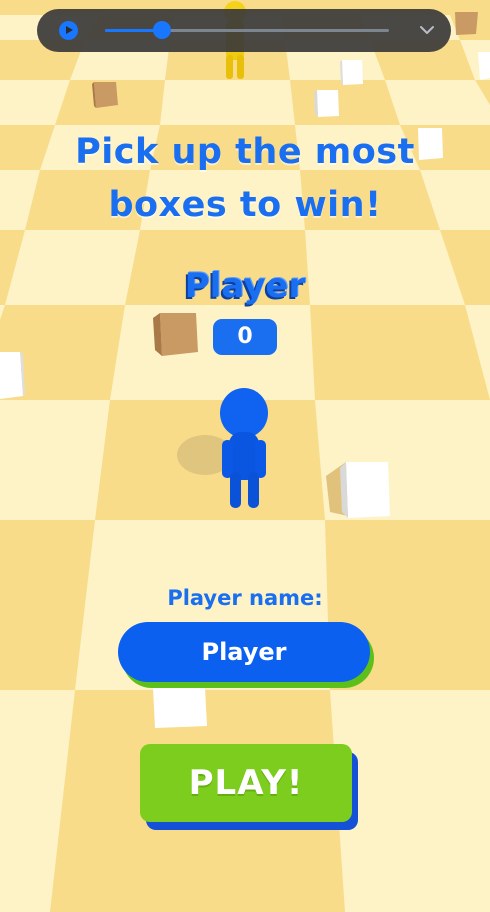 This screenshot has height=912, width=490. I want to click on play-button-wrapper: PLAY!, so click(249, 787).